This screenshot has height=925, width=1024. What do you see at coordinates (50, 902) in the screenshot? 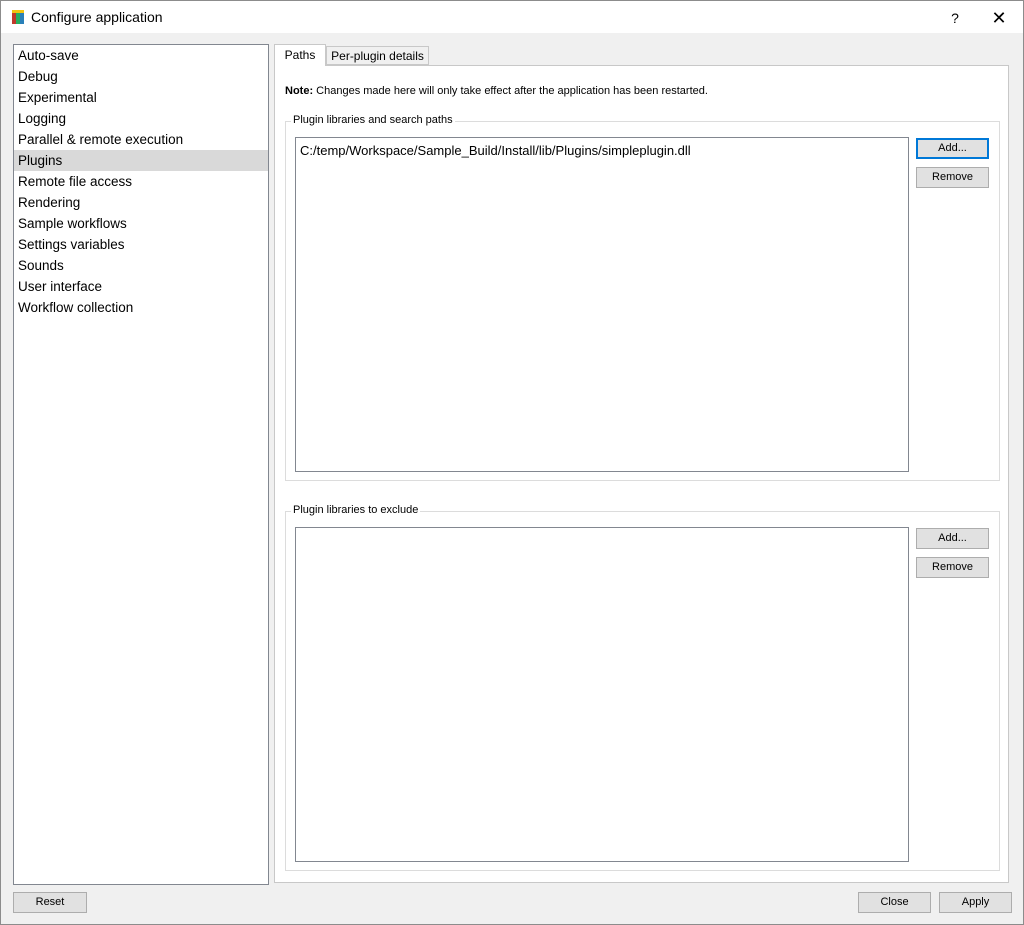
I see `reset-button: Reset` at bounding box center [50, 902].